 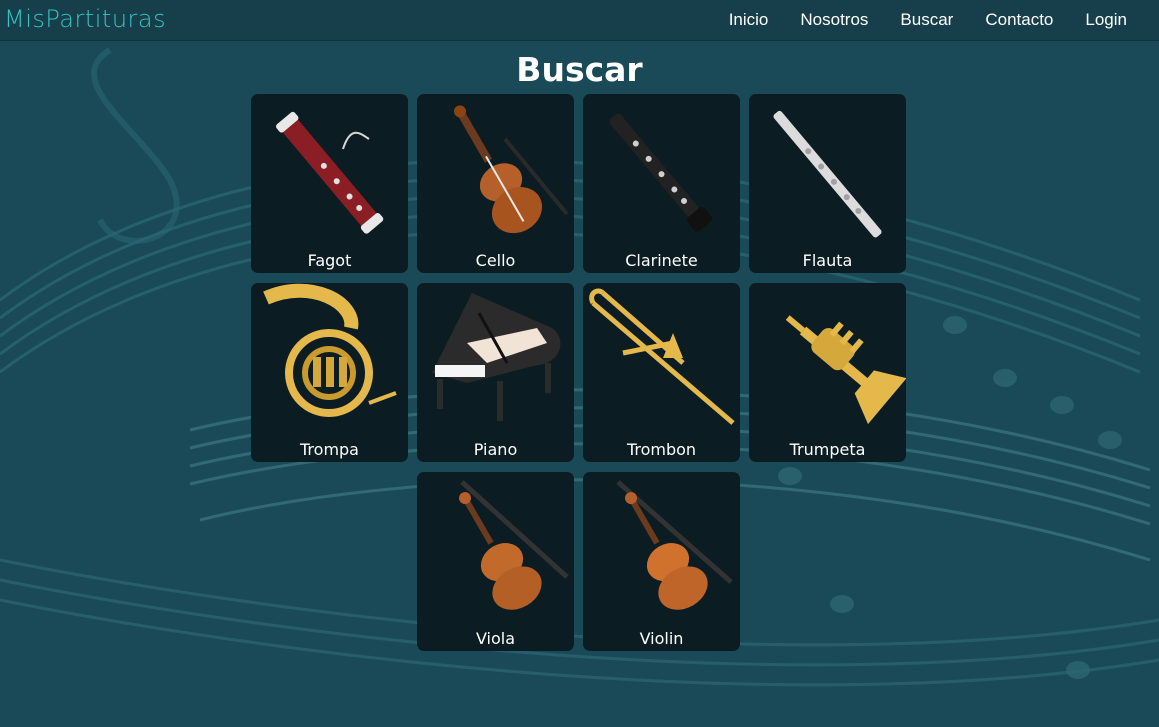 I want to click on instrument-card-fagot: Fagot, so click(x=329, y=183).